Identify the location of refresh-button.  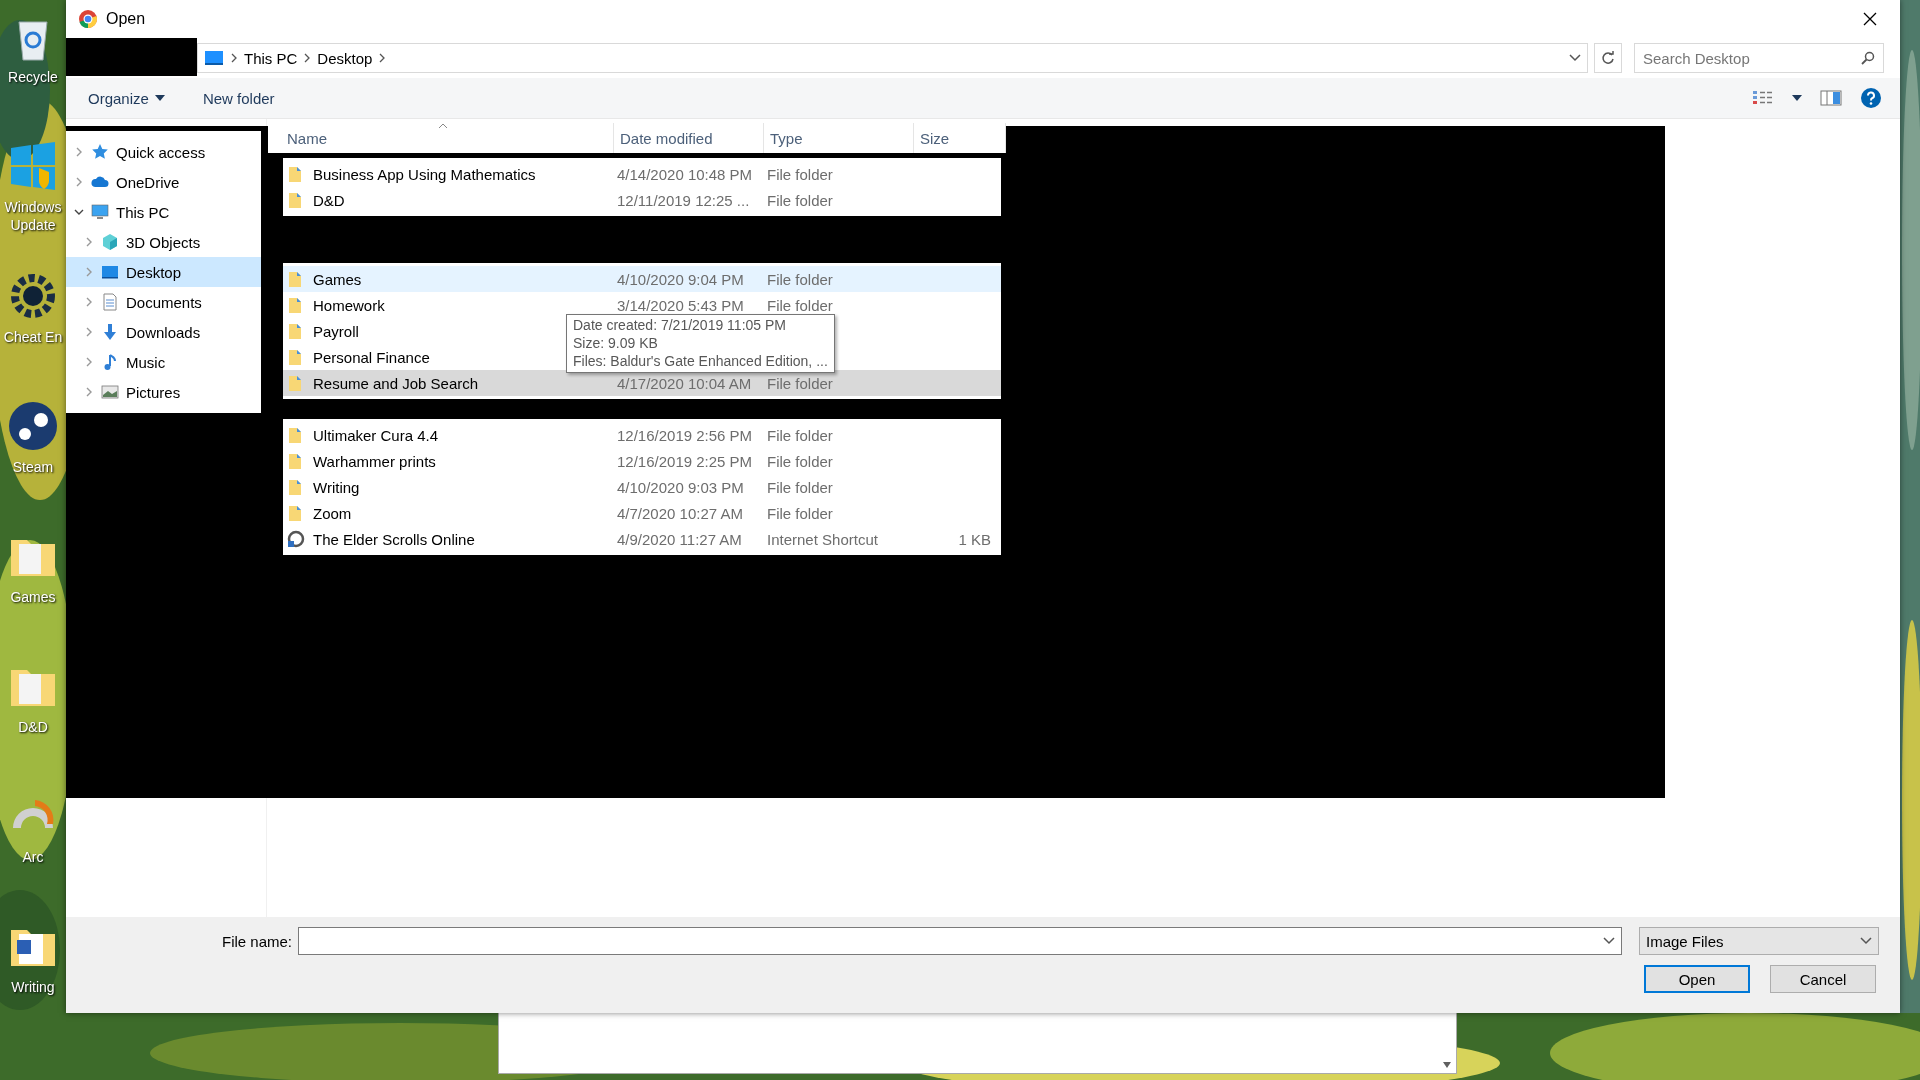
(1608, 58).